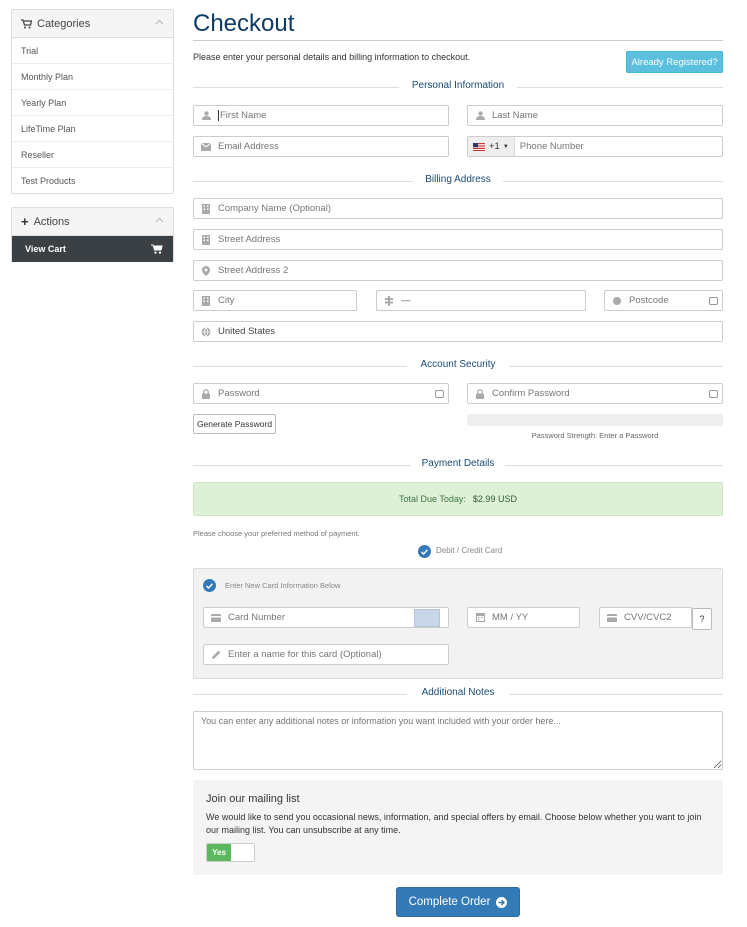 Image resolution: width=747 pixels, height=927 pixels. What do you see at coordinates (321, 146) in the screenshot?
I see `email-field: Email Address` at bounding box center [321, 146].